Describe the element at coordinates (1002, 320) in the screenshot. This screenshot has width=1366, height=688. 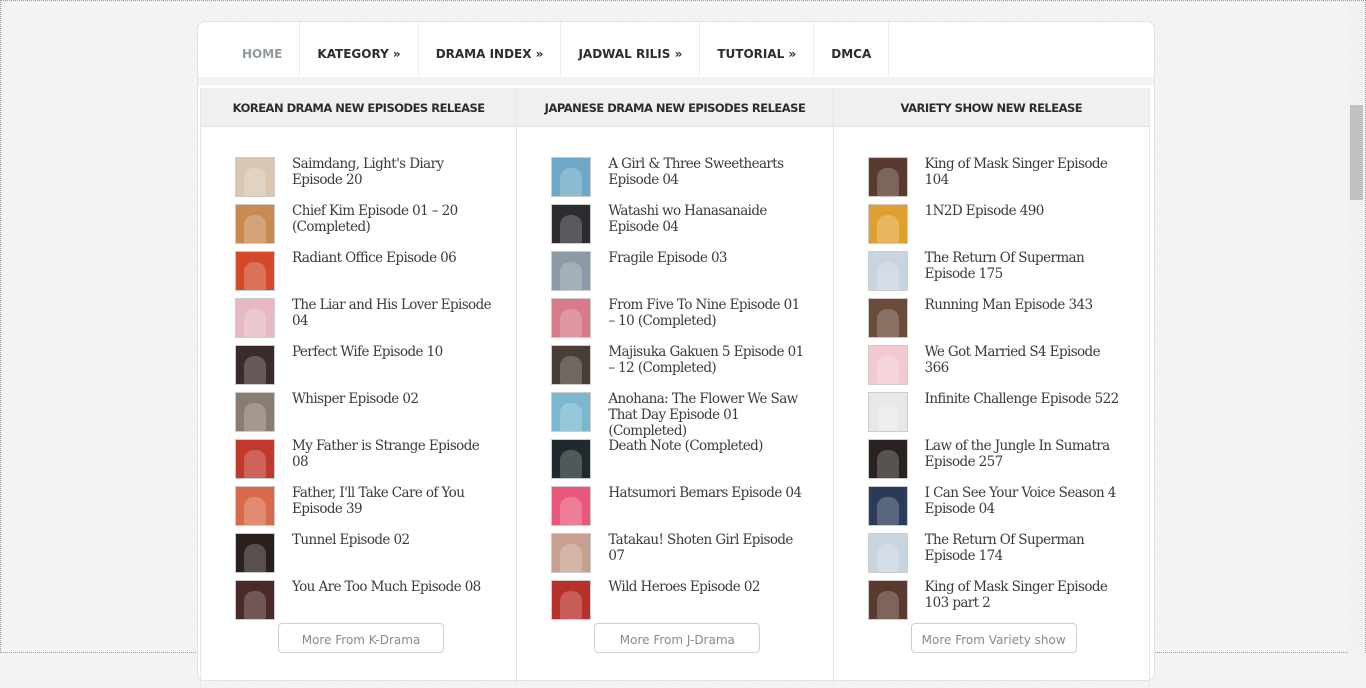
I see `episode-list-item: Running Man Episode 343` at that location.